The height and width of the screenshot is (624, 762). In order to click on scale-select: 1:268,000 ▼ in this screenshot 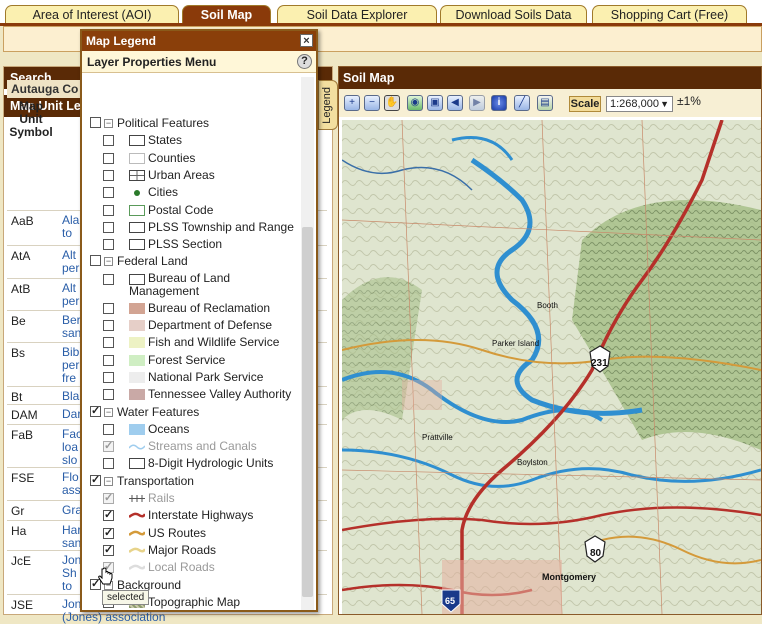, I will do `click(639, 104)`.